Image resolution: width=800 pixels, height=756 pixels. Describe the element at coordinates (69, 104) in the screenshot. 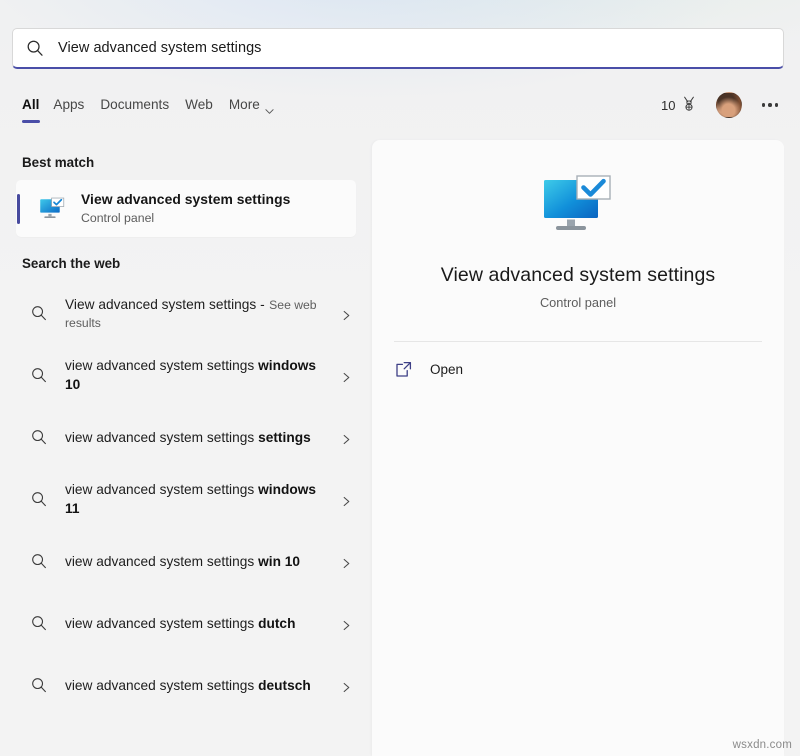

I see `tab-apps-label: Apps` at that location.